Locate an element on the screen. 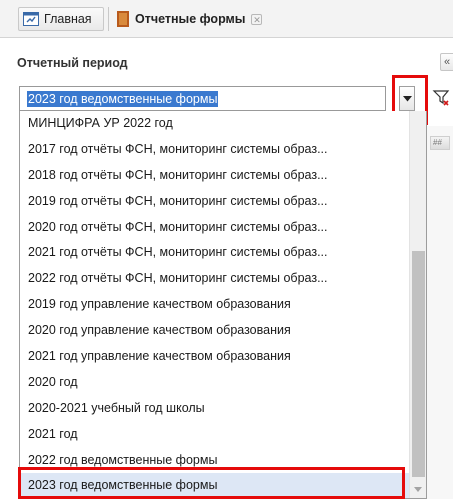  period-combo: 2023 год ведомственные формы is located at coordinates (202, 98).